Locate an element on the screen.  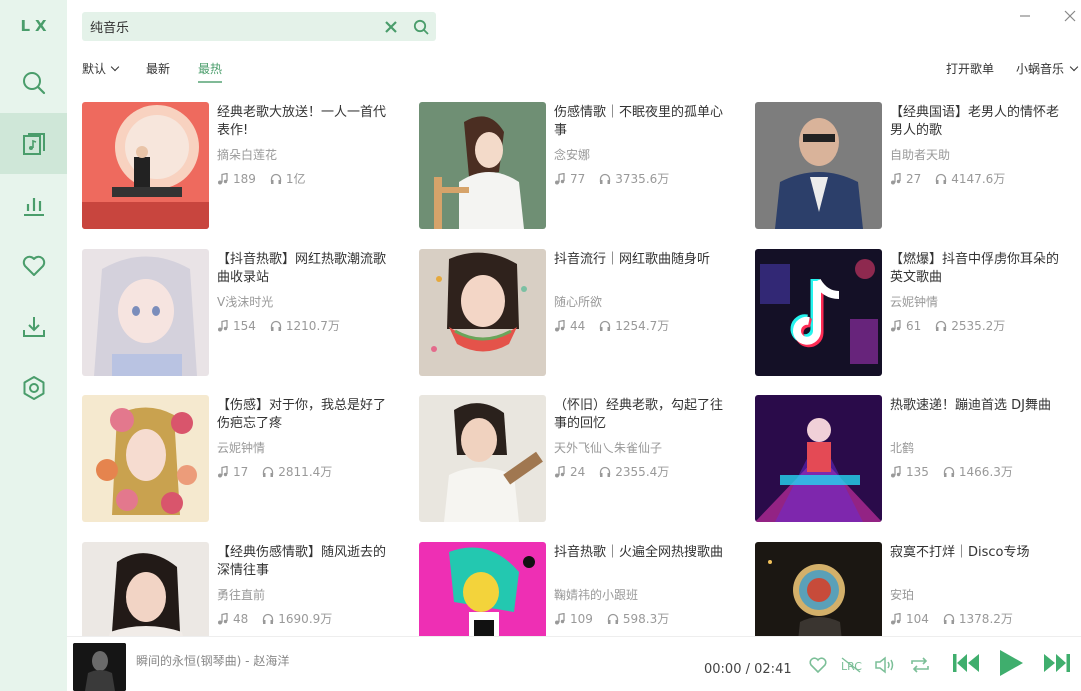
clear-search-button is located at coordinates (391, 26).